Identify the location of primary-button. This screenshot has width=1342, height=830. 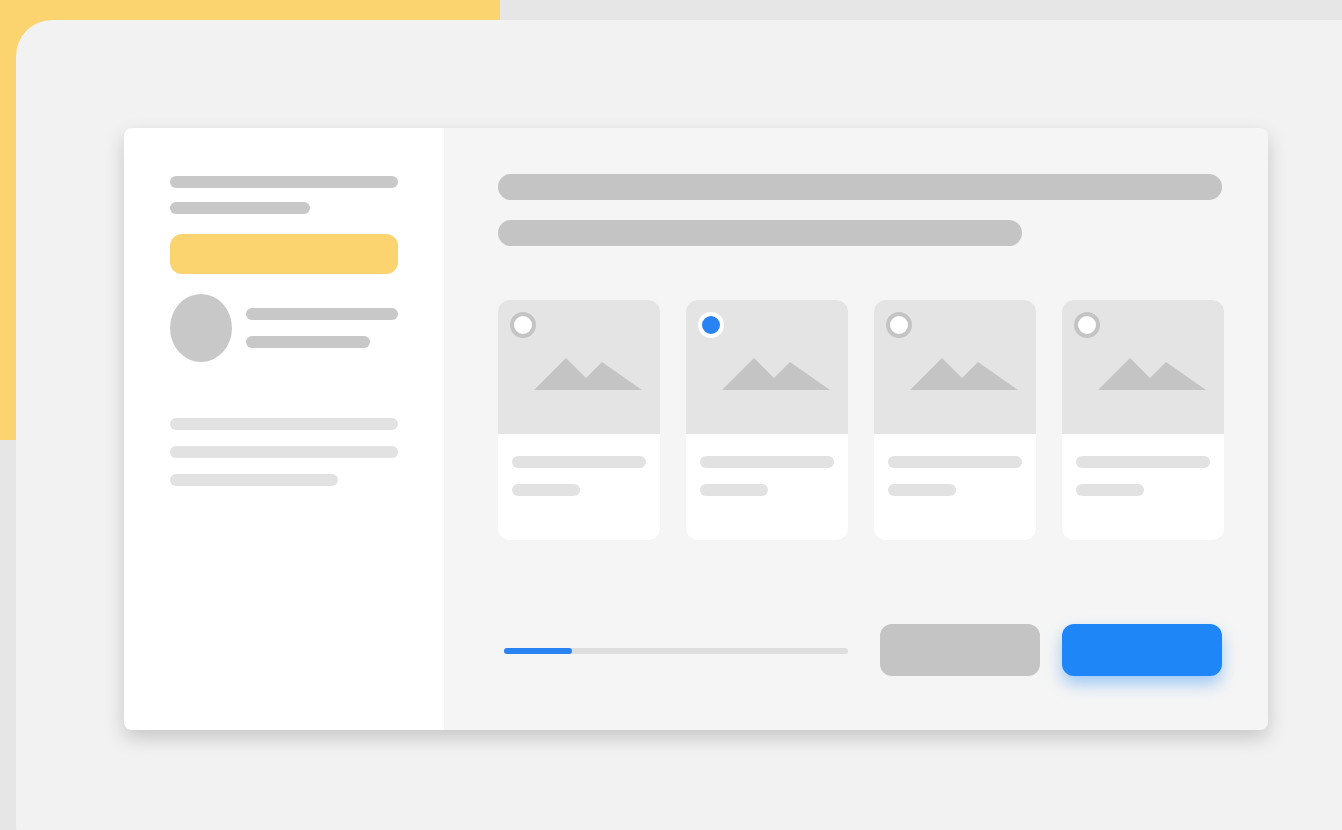
(1142, 650).